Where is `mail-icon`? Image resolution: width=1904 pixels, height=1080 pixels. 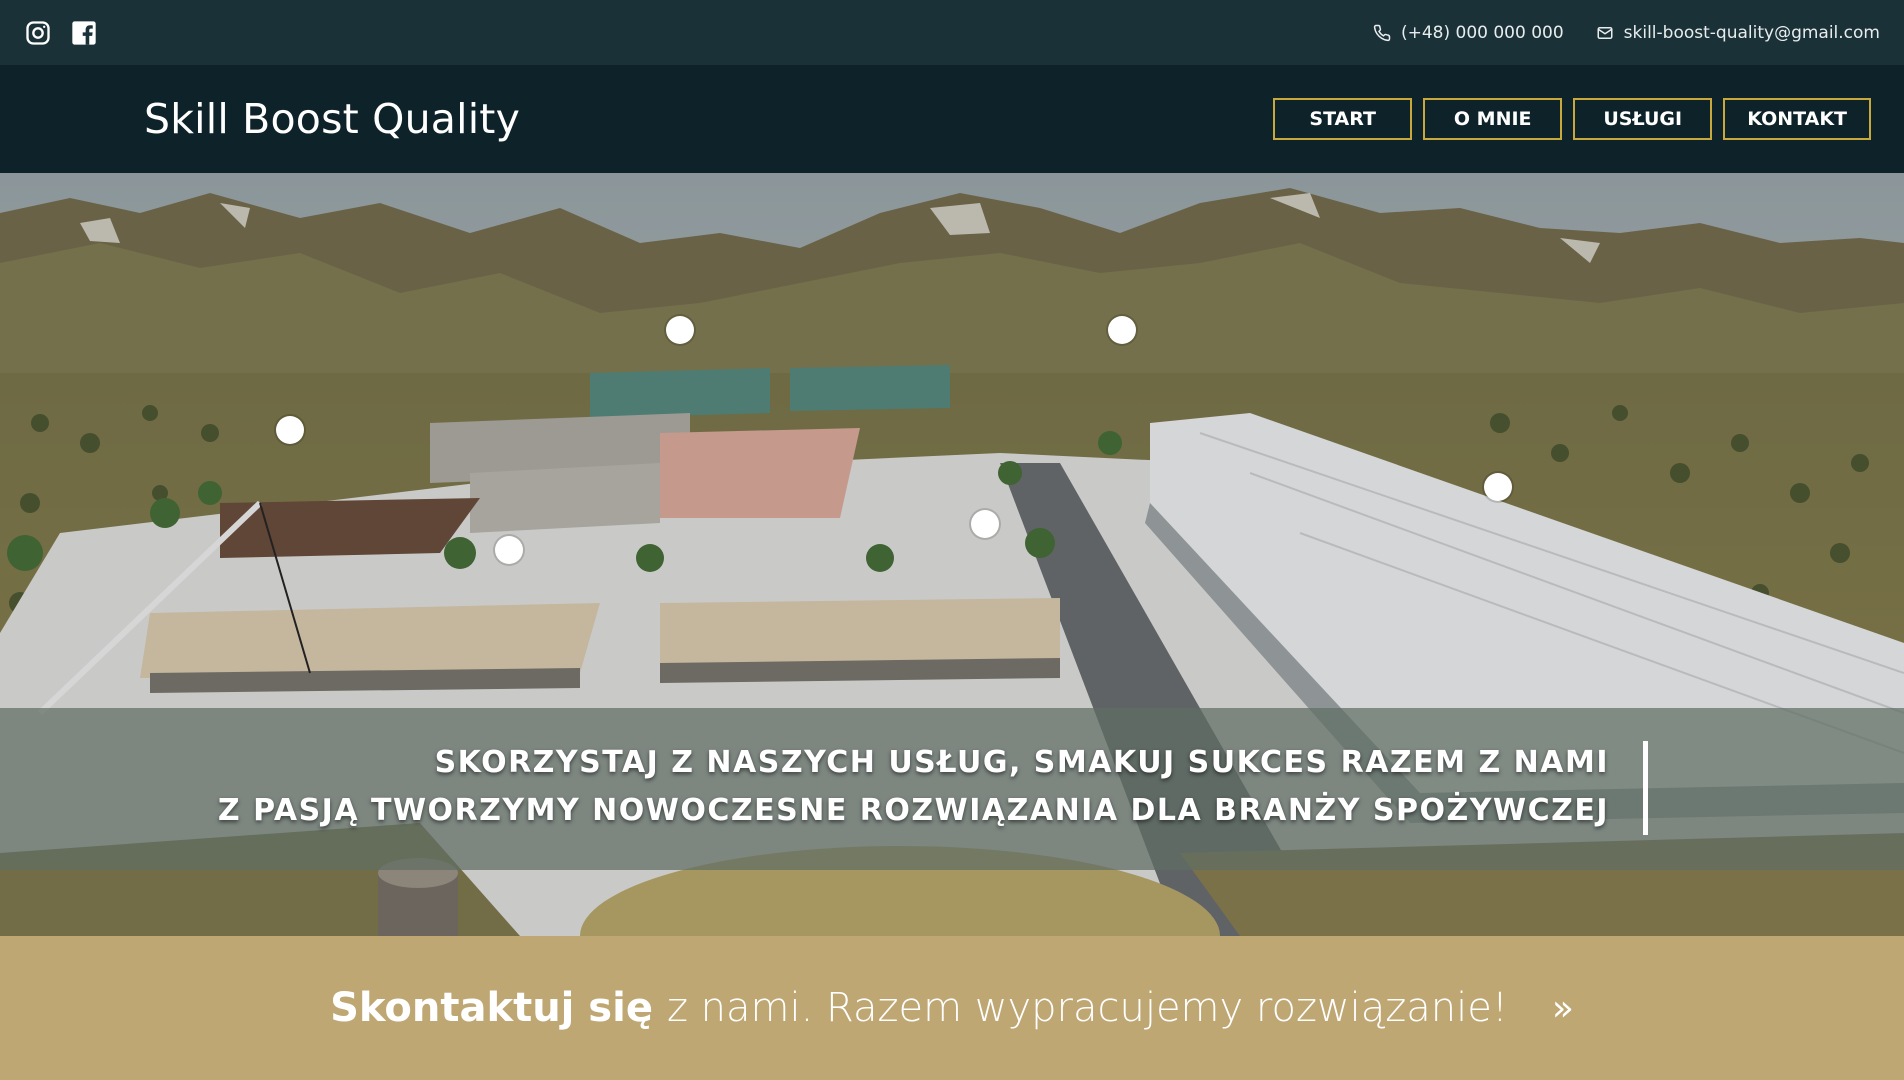
mail-icon is located at coordinates (1605, 32).